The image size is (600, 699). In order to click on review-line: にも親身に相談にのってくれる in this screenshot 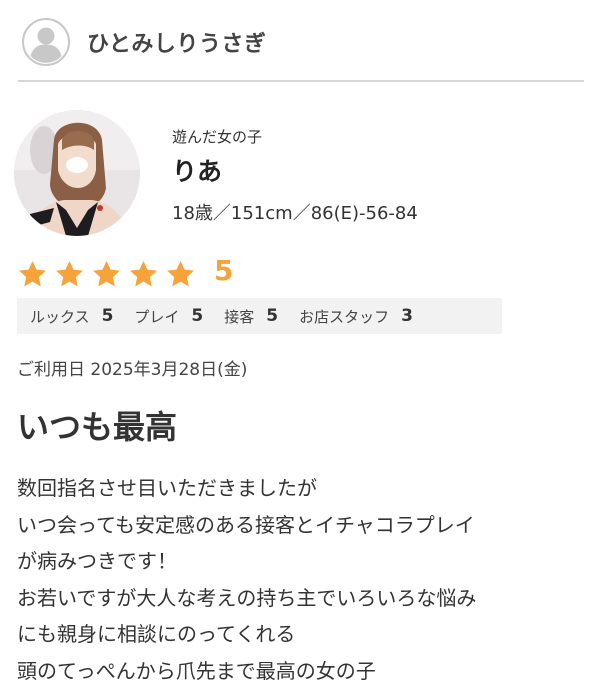, I will do `click(156, 634)`.